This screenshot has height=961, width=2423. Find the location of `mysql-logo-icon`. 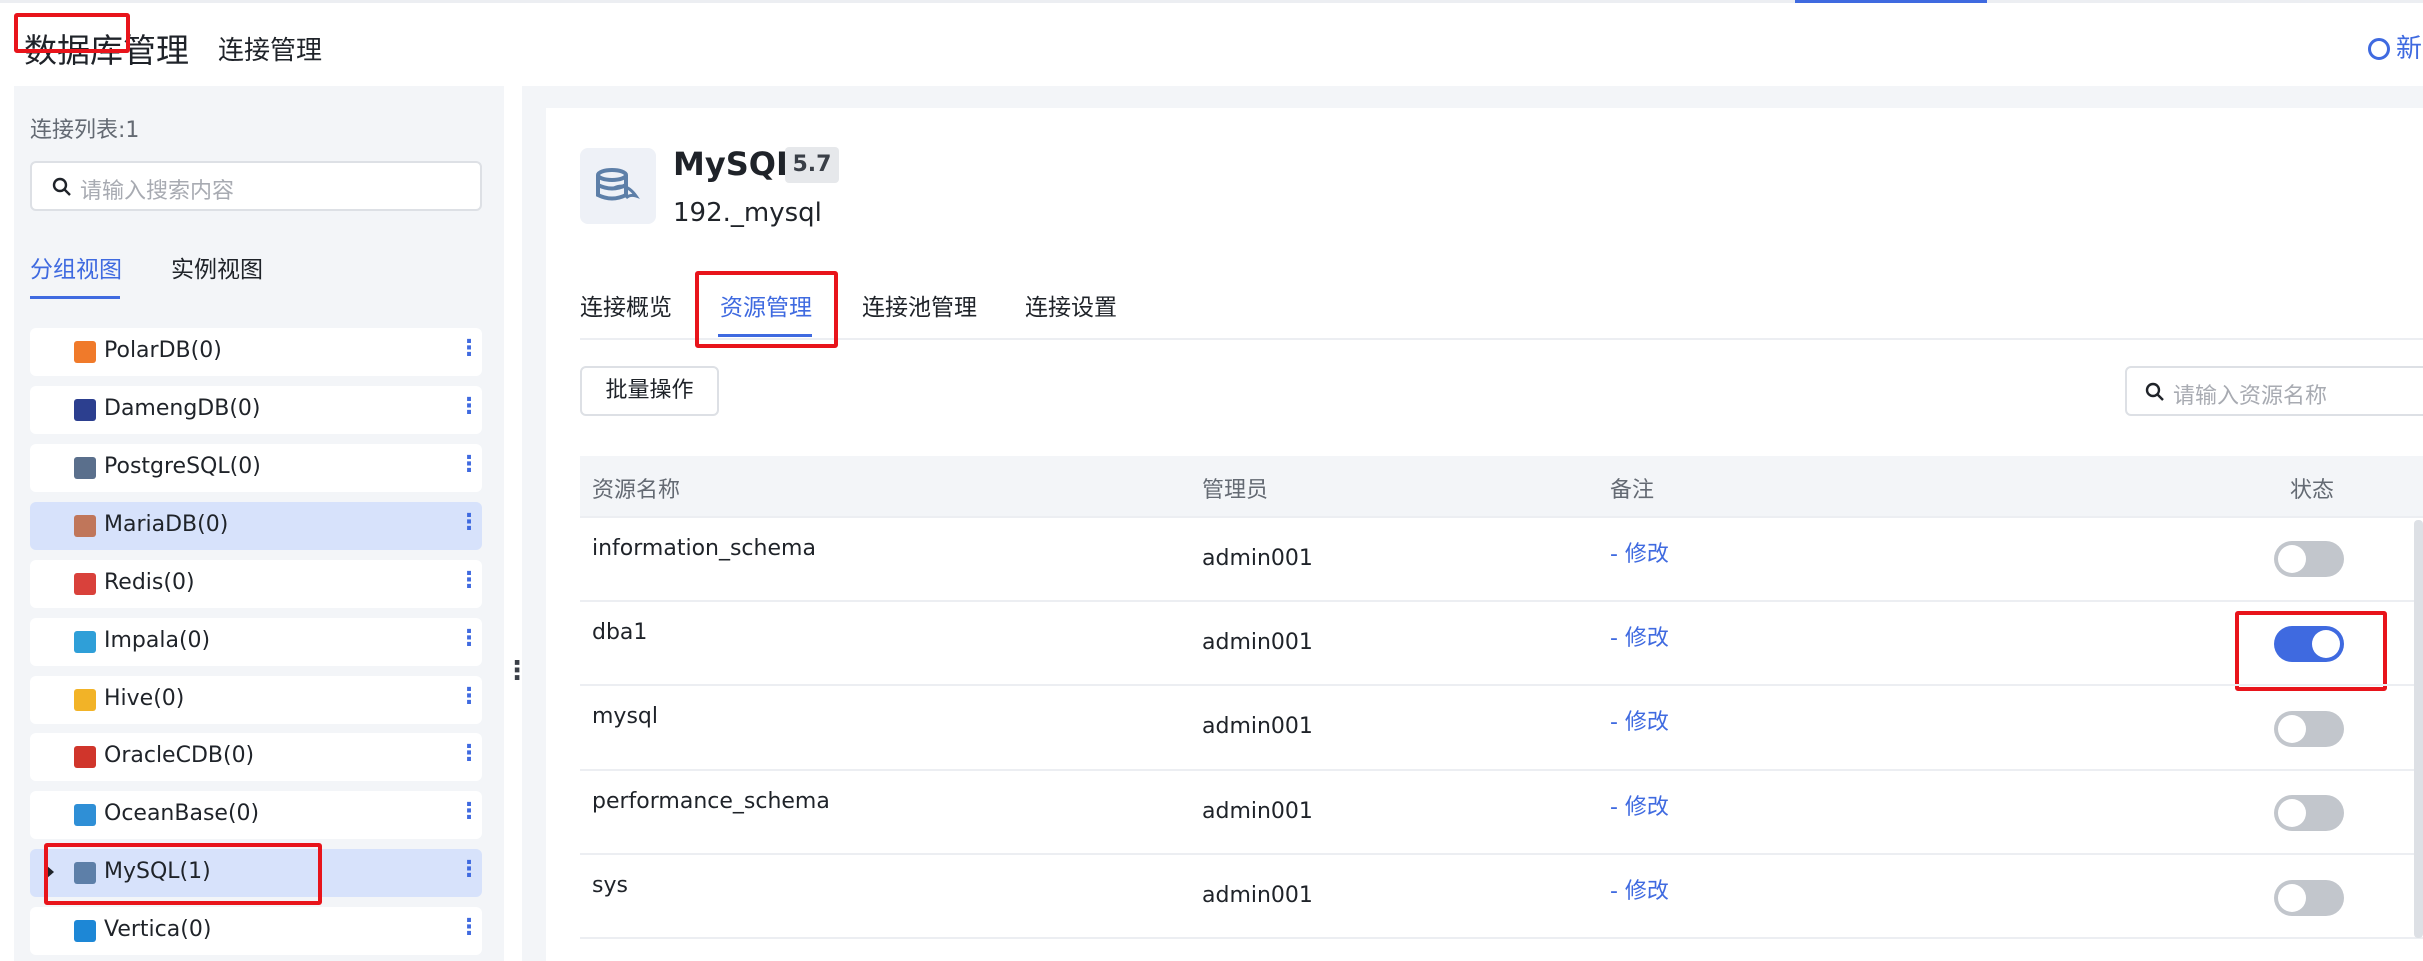

mysql-logo-icon is located at coordinates (618, 186).